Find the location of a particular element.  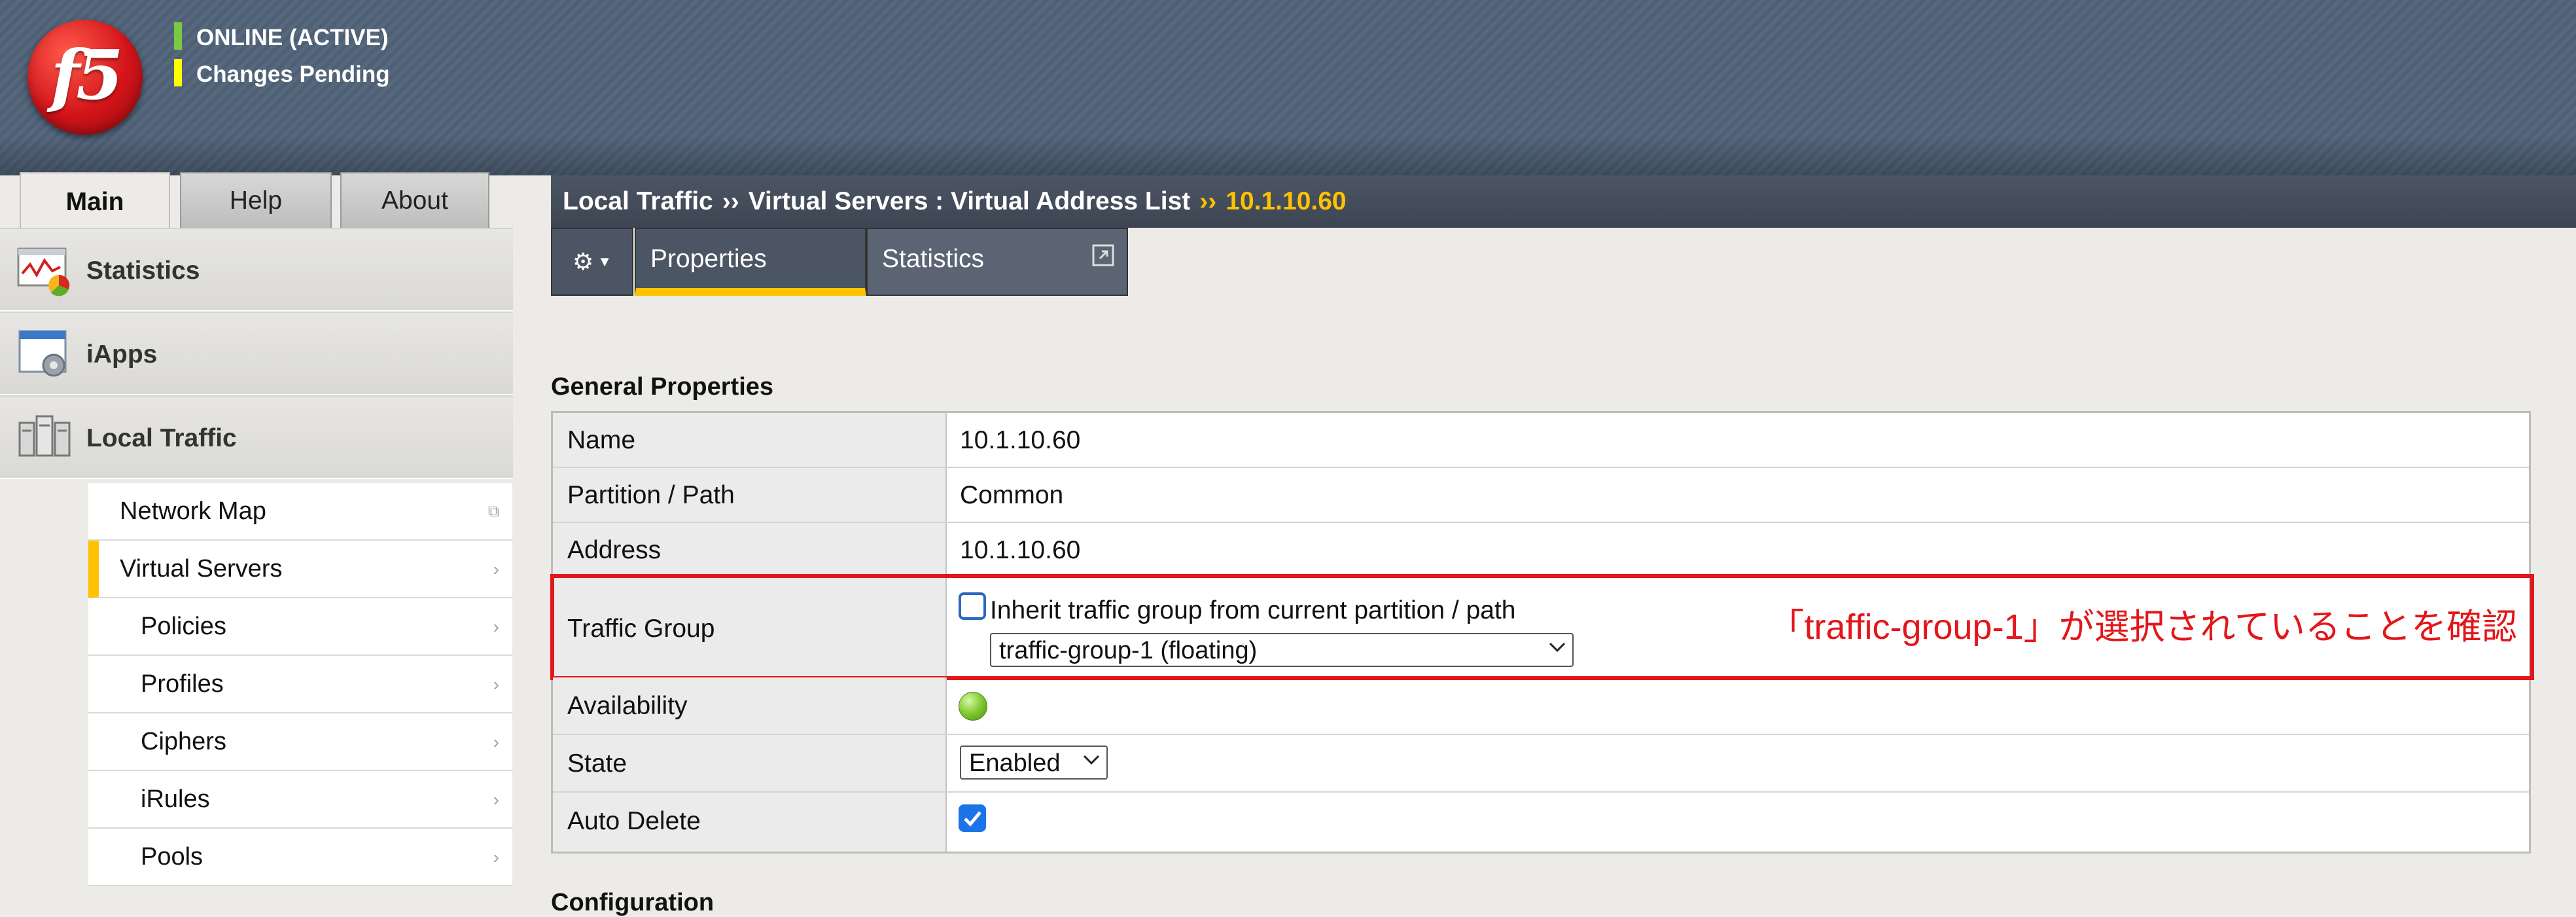

row-name-value: 10.1.10.60 is located at coordinates (1020, 440).